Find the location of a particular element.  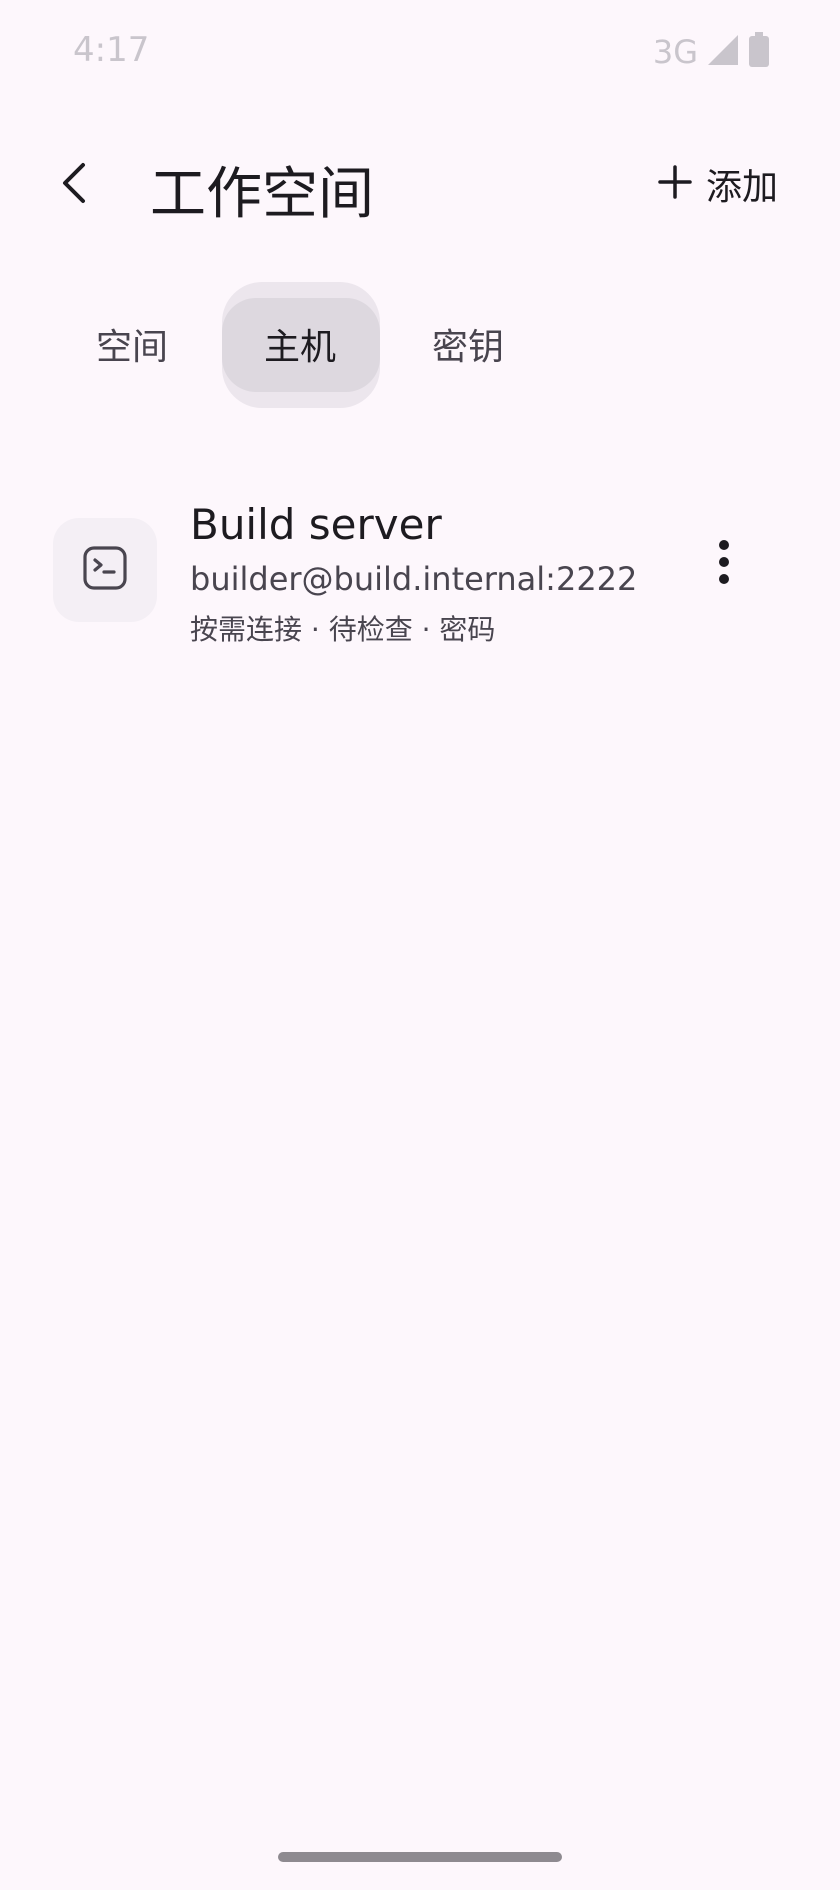

status-indicators: 3G is located at coordinates (711, 52).